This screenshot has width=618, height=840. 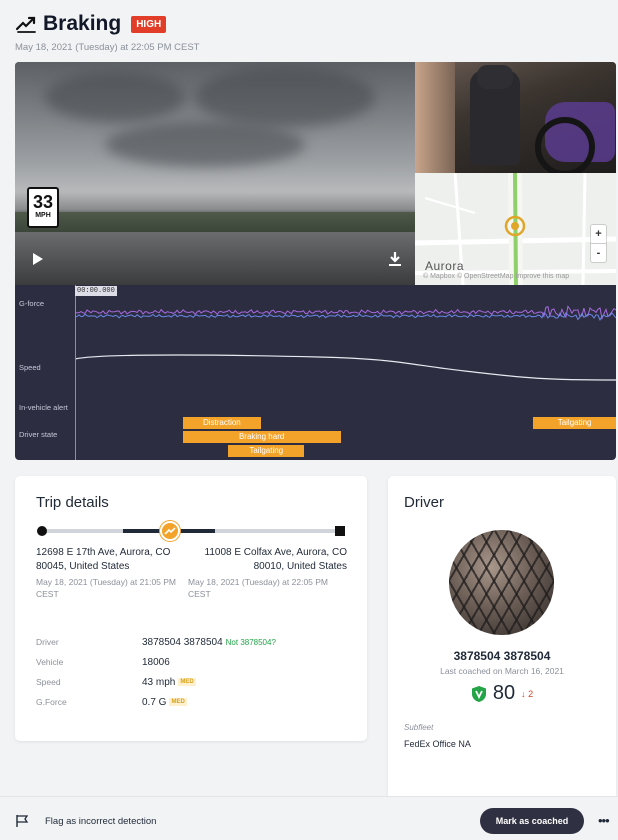 What do you see at coordinates (47, 642) in the screenshot?
I see `driver-label: Driver` at bounding box center [47, 642].